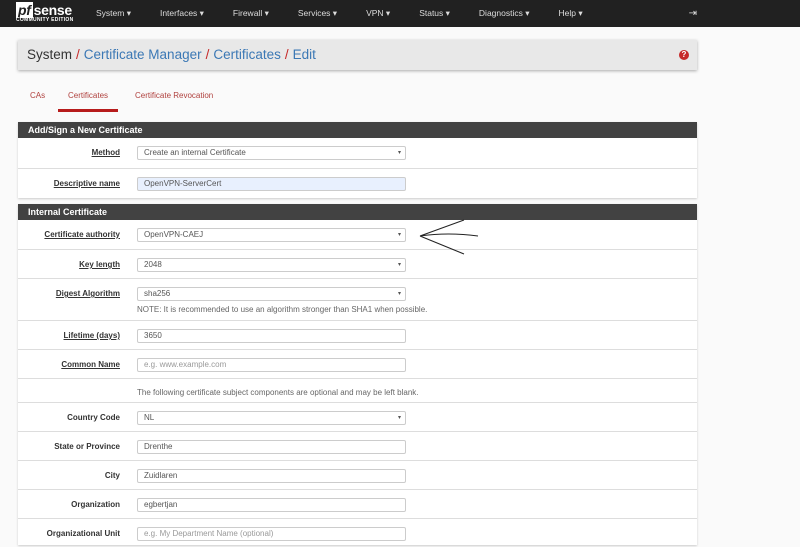 This screenshot has width=800, height=547. I want to click on ca-value: OpenVPN-CAEJ, so click(174, 234).